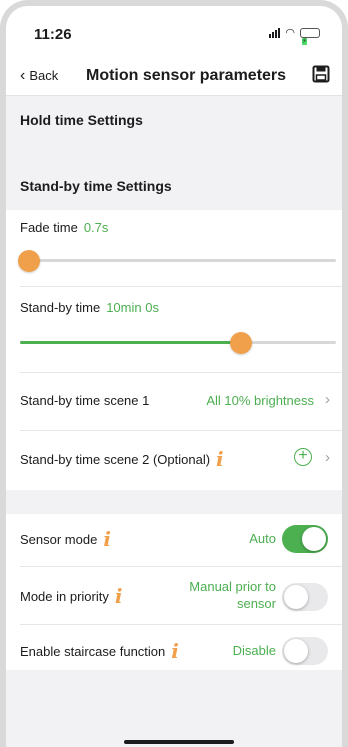 This screenshot has width=348, height=747. Describe the element at coordinates (290, 33) in the screenshot. I see `wifi-icon: ◠` at that location.